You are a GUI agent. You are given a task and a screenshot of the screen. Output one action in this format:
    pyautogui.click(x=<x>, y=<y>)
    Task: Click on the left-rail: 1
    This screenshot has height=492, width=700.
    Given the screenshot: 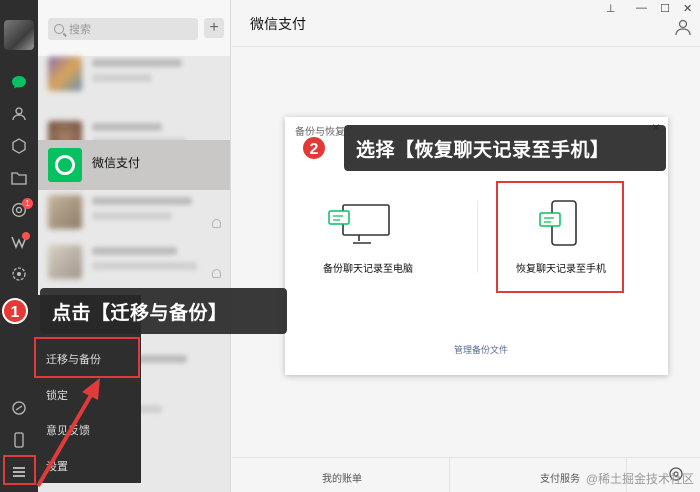 What is the action you would take?
    pyautogui.click(x=19, y=246)
    